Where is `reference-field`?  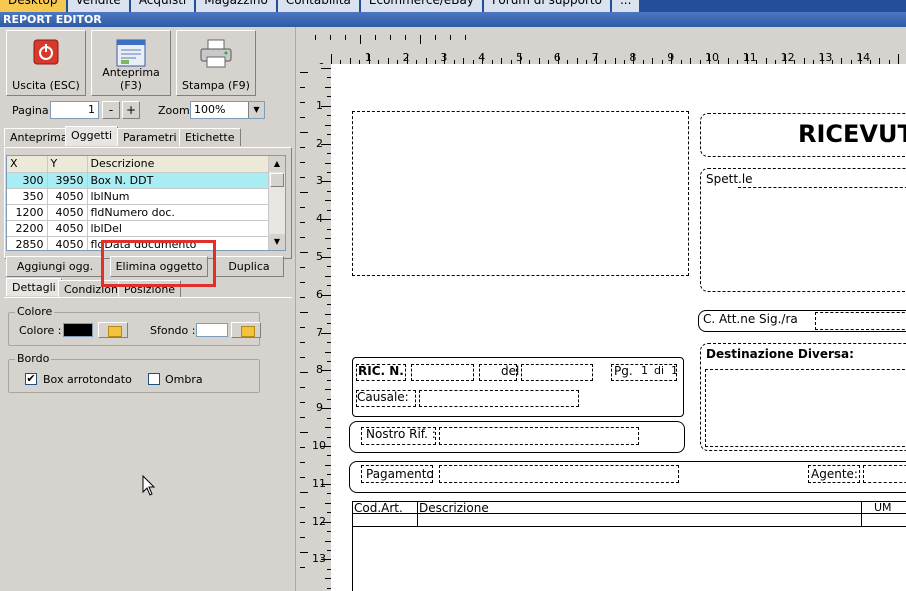 reference-field is located at coordinates (539, 436).